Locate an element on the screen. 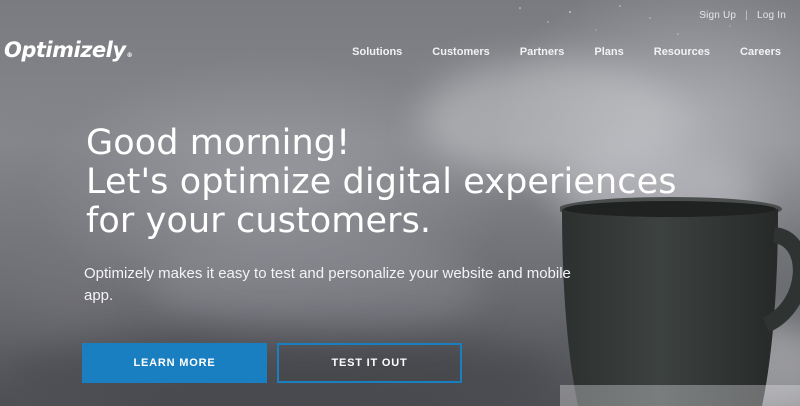 The width and height of the screenshot is (800, 406). learn-more-label: LEARN MORE is located at coordinates (174, 363).